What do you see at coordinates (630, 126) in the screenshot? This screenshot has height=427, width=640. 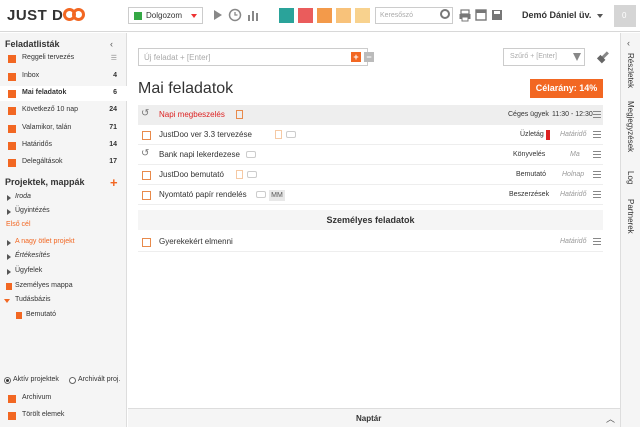 I see `tab-notes: Megjegyzések` at bounding box center [630, 126].